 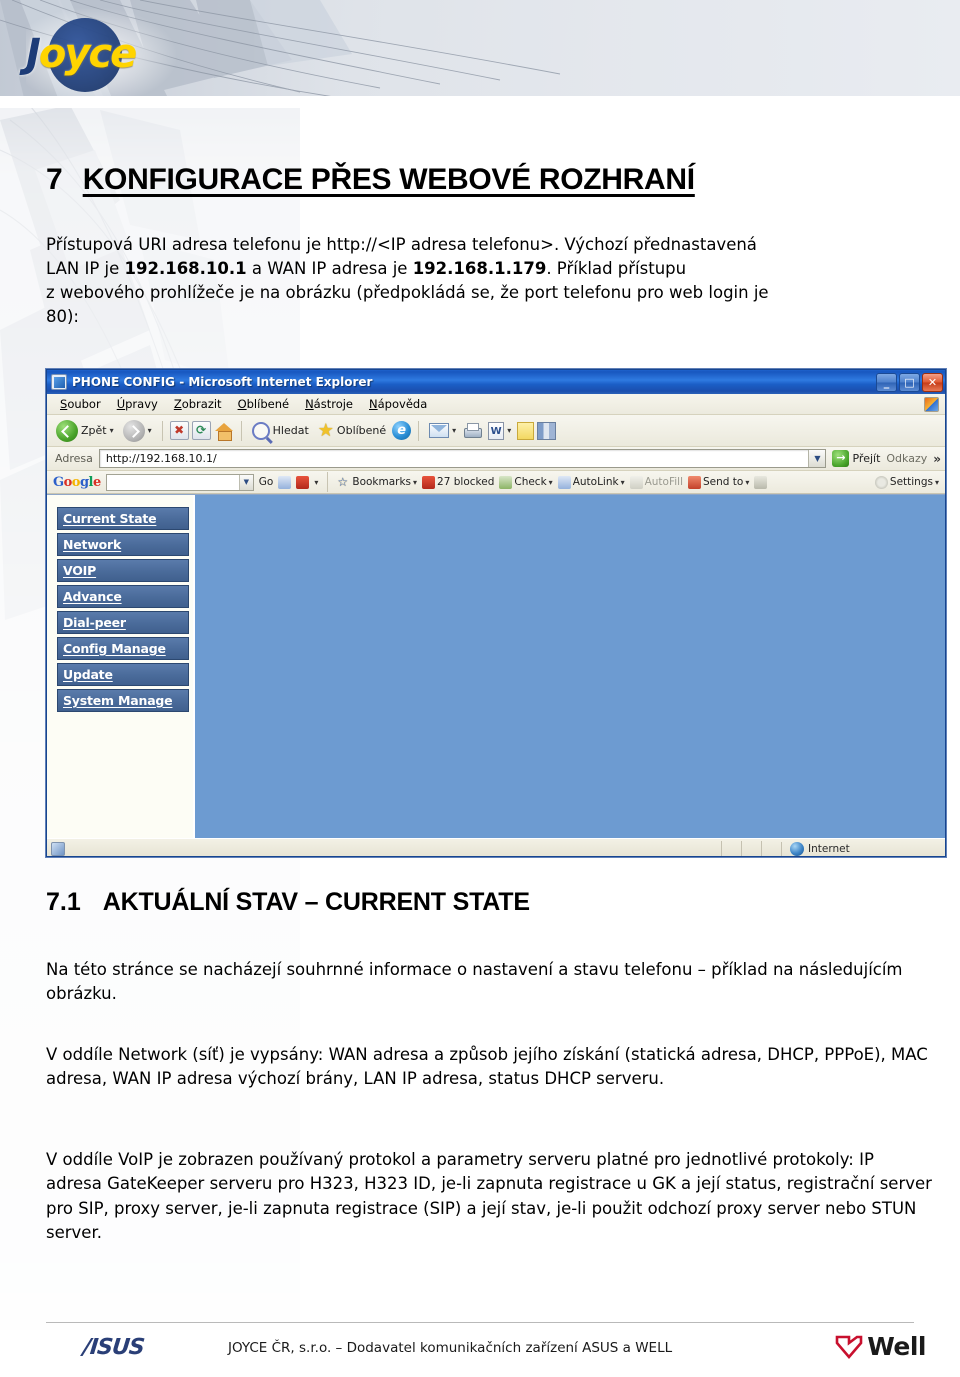 I want to click on google-popup-blocker: 27 blocked, so click(x=458, y=482).